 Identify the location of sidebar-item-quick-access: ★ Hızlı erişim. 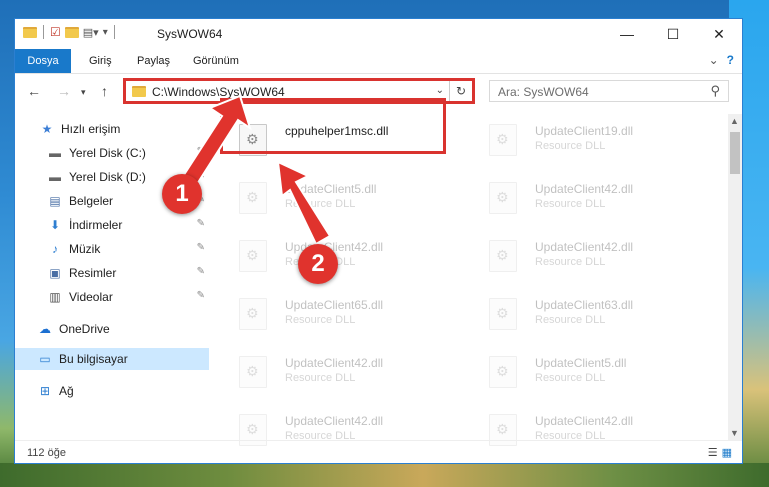
(137, 129).